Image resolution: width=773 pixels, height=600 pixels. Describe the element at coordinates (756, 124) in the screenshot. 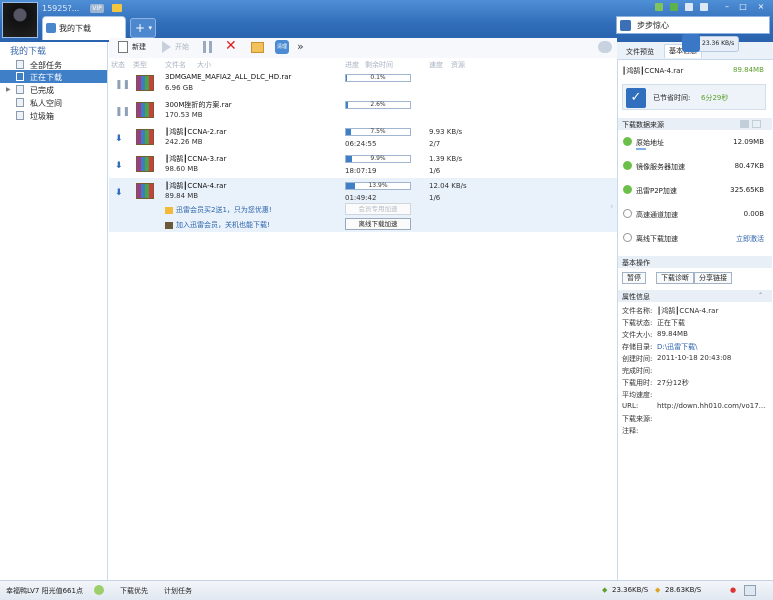

I see `grid-view-icon` at that location.